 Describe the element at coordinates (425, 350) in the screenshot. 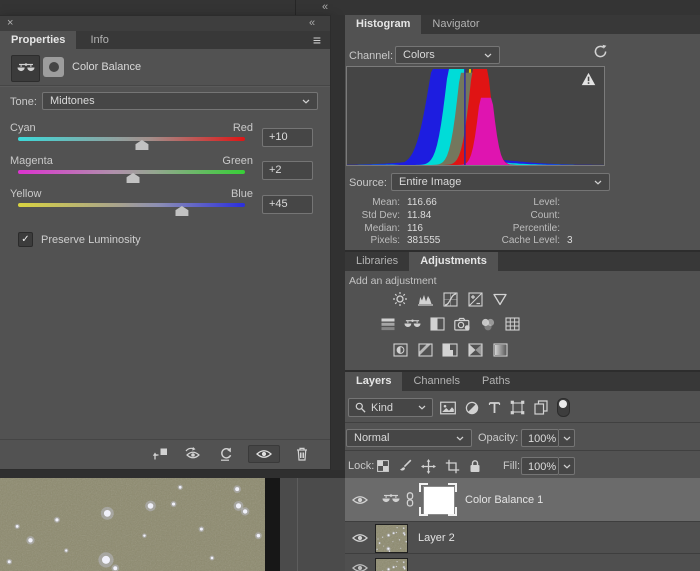

I see `posterize-icon` at that location.